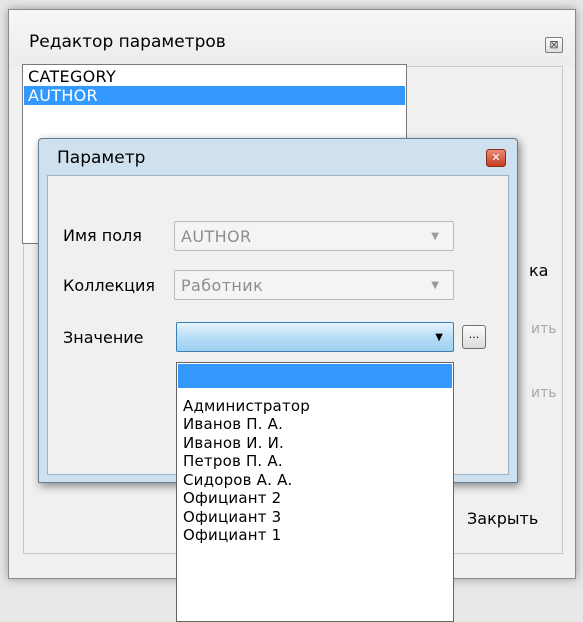 The width and height of the screenshot is (583, 622). I want to click on dropdown-option: Официант 2, so click(315, 498).